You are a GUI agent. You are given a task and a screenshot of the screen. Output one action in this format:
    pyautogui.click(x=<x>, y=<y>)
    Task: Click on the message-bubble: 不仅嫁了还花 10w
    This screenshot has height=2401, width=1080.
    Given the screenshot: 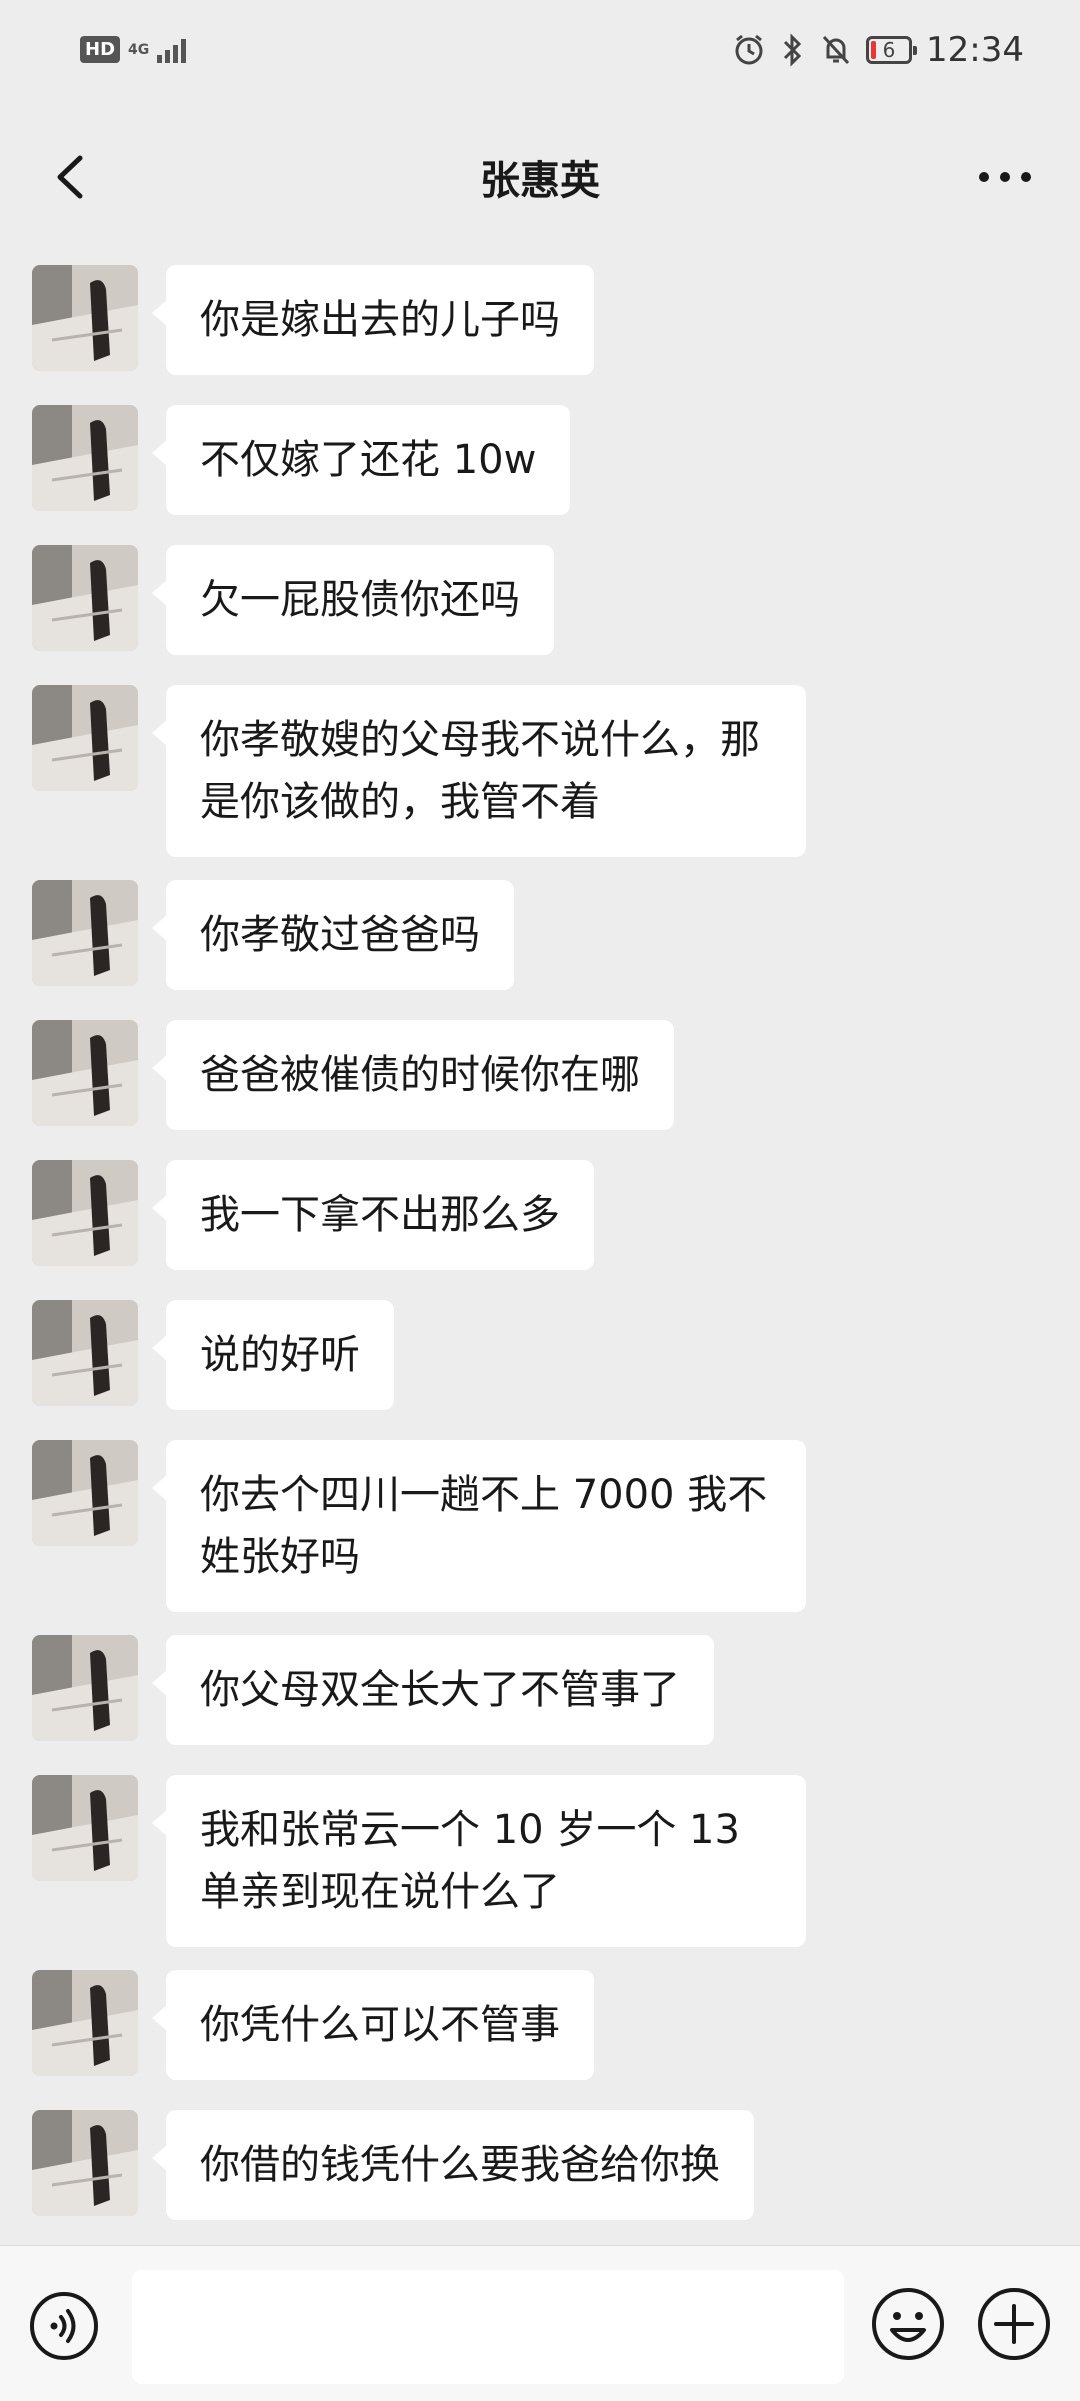 What is the action you would take?
    pyautogui.click(x=361, y=460)
    